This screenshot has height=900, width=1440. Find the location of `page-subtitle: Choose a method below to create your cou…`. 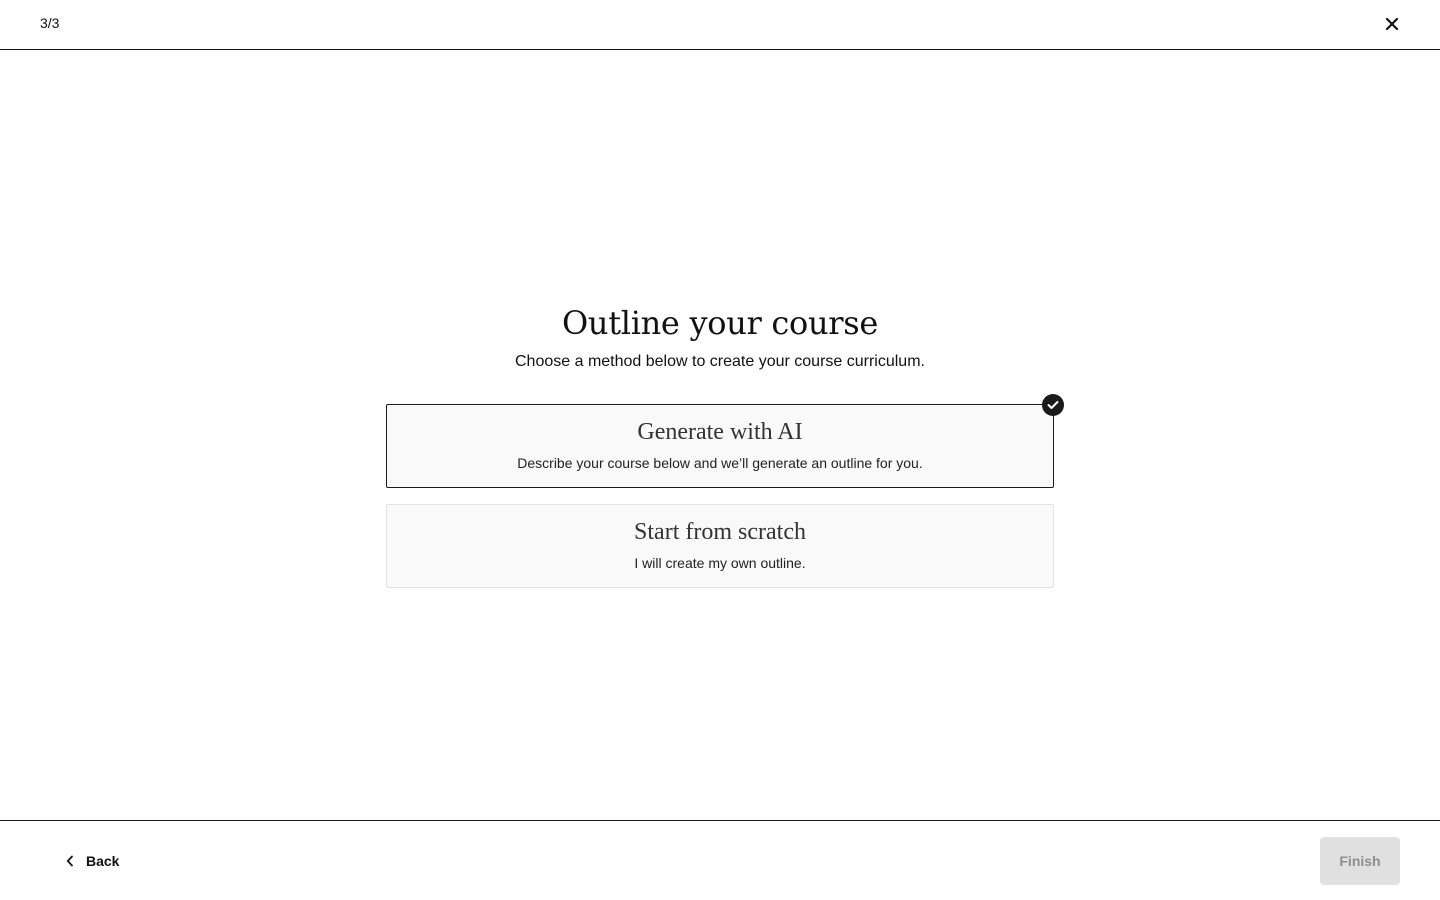

page-subtitle: Choose a method below to create your cou… is located at coordinates (720, 361).